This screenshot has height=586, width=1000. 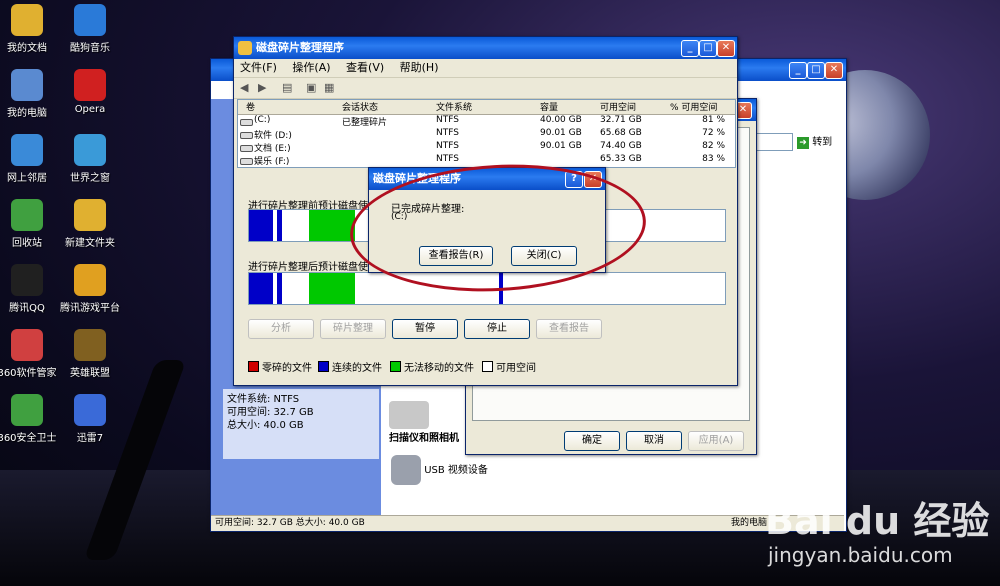 What do you see at coordinates (439, 368) in the screenshot?
I see `legend-label: 无法移动的文件` at bounding box center [439, 368].